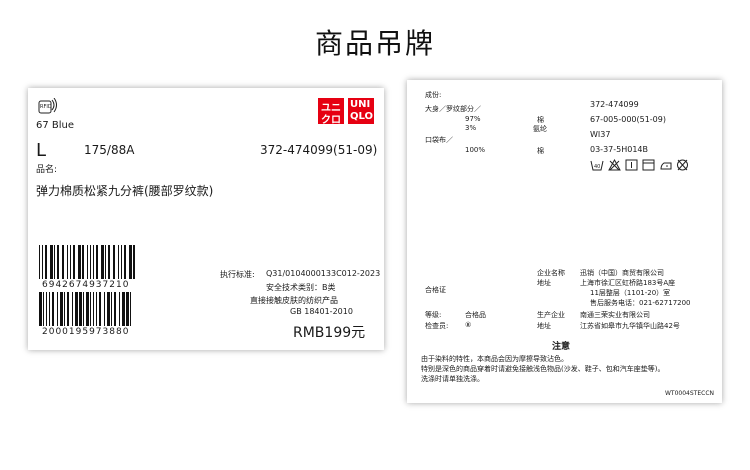  Describe the element at coordinates (614, 104) in the screenshot. I see `product-code: 372-474099` at that location.